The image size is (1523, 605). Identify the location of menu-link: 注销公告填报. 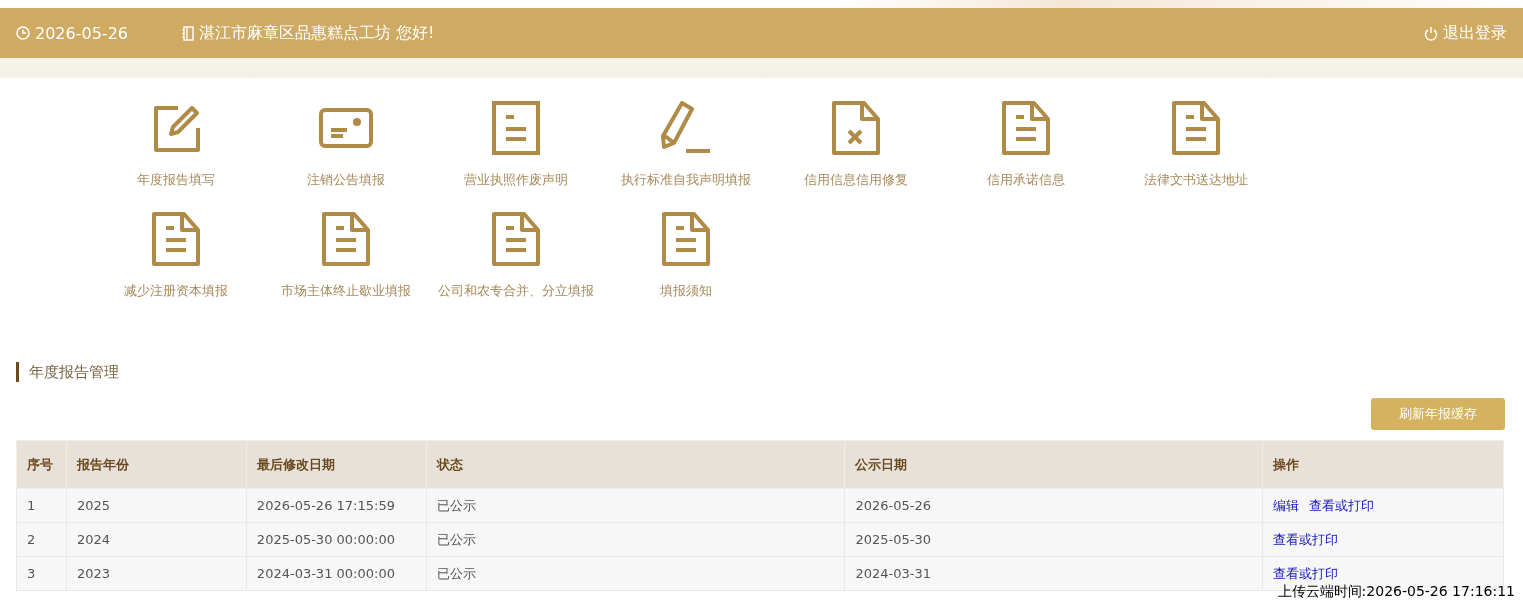
(346, 180).